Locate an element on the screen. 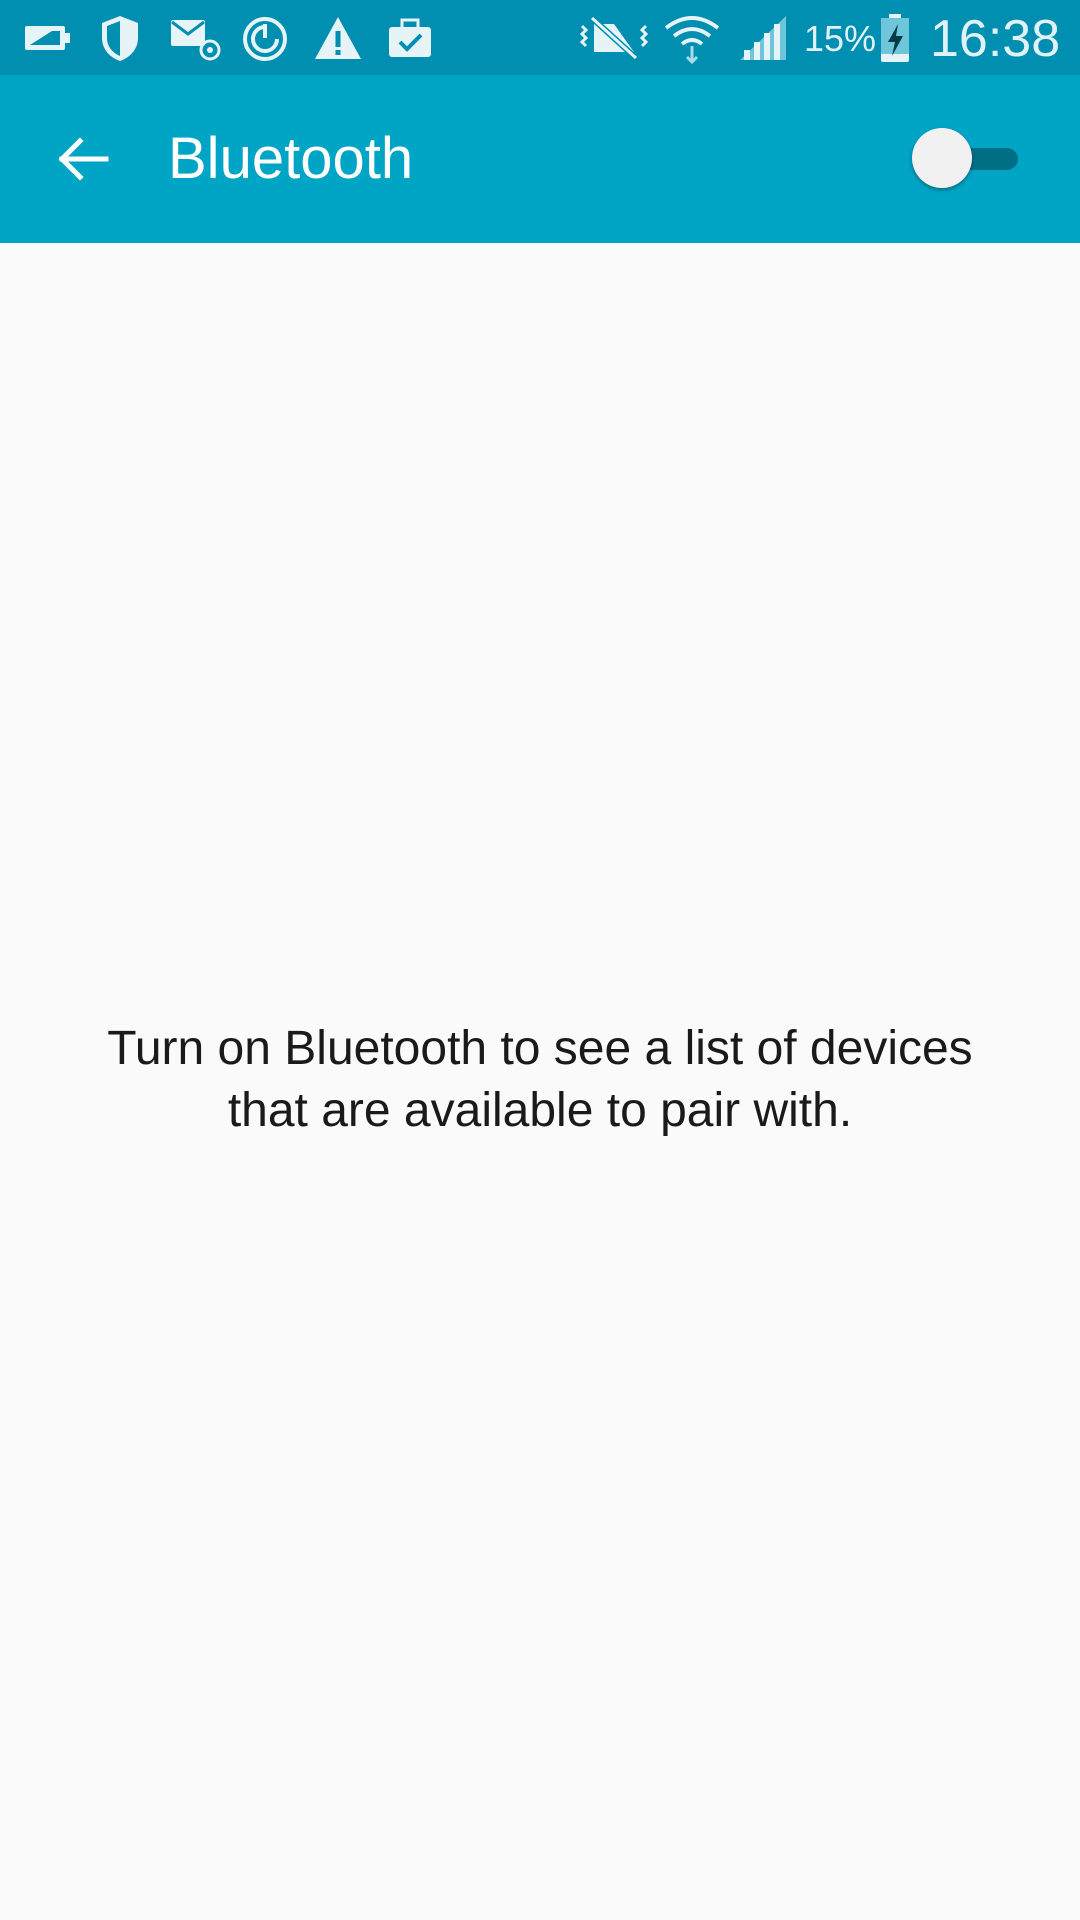 This screenshot has height=1920, width=1080. warning-icon is located at coordinates (338, 38).